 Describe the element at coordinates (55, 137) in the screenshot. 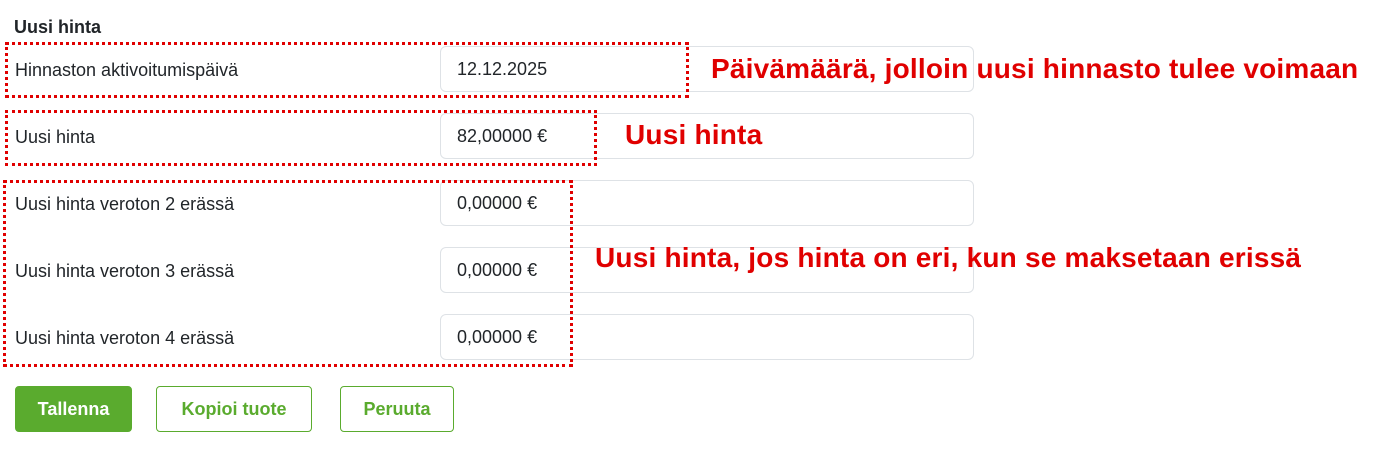

I see `field-label-new-price: Uusi hinta` at that location.